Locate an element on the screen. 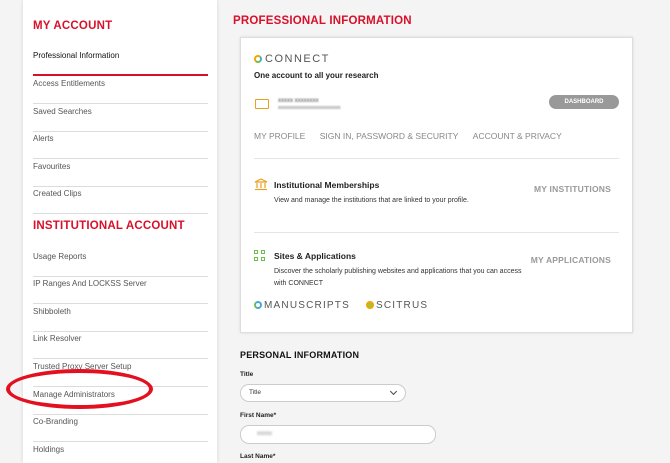 Image resolution: width=670 pixels, height=463 pixels. my-institutions-link: MY INSTITUTIONS is located at coordinates (572, 189).